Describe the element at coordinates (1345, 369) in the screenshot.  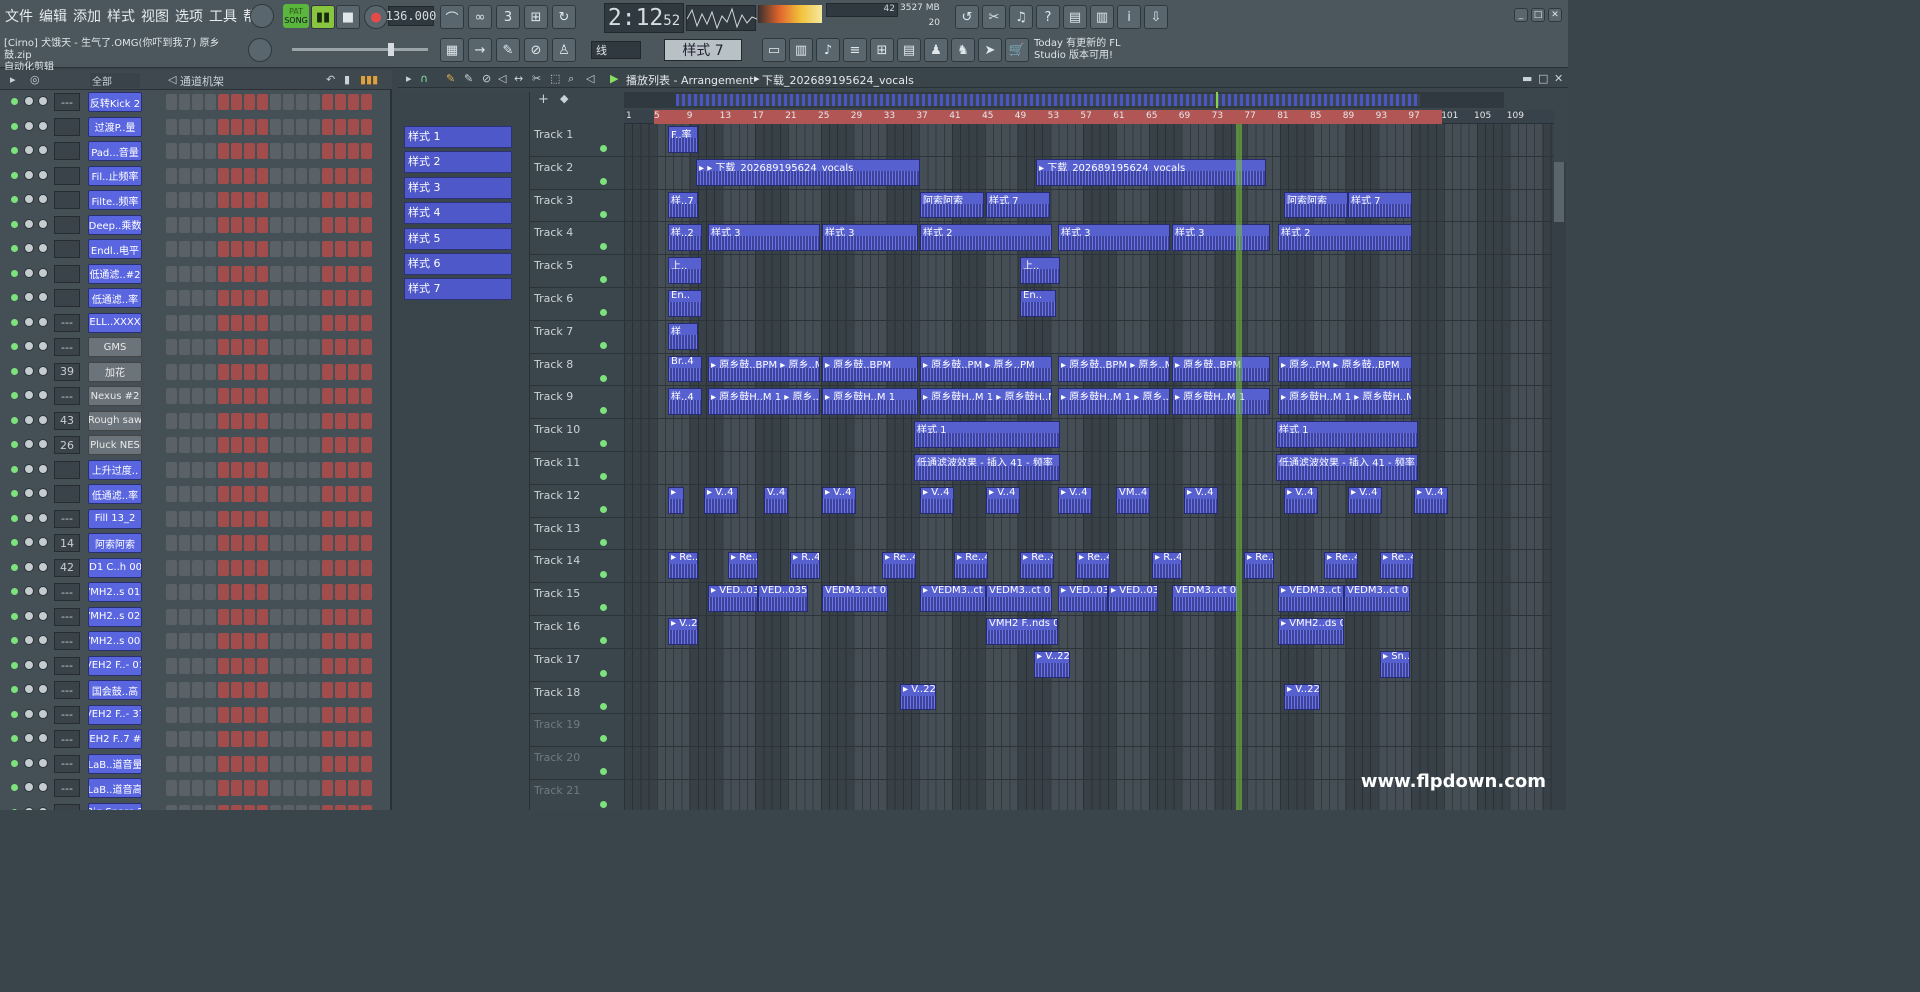
I see `playlist-clip: ▸ 原乡..PM ▸ 原乡鼓..BPM` at that location.